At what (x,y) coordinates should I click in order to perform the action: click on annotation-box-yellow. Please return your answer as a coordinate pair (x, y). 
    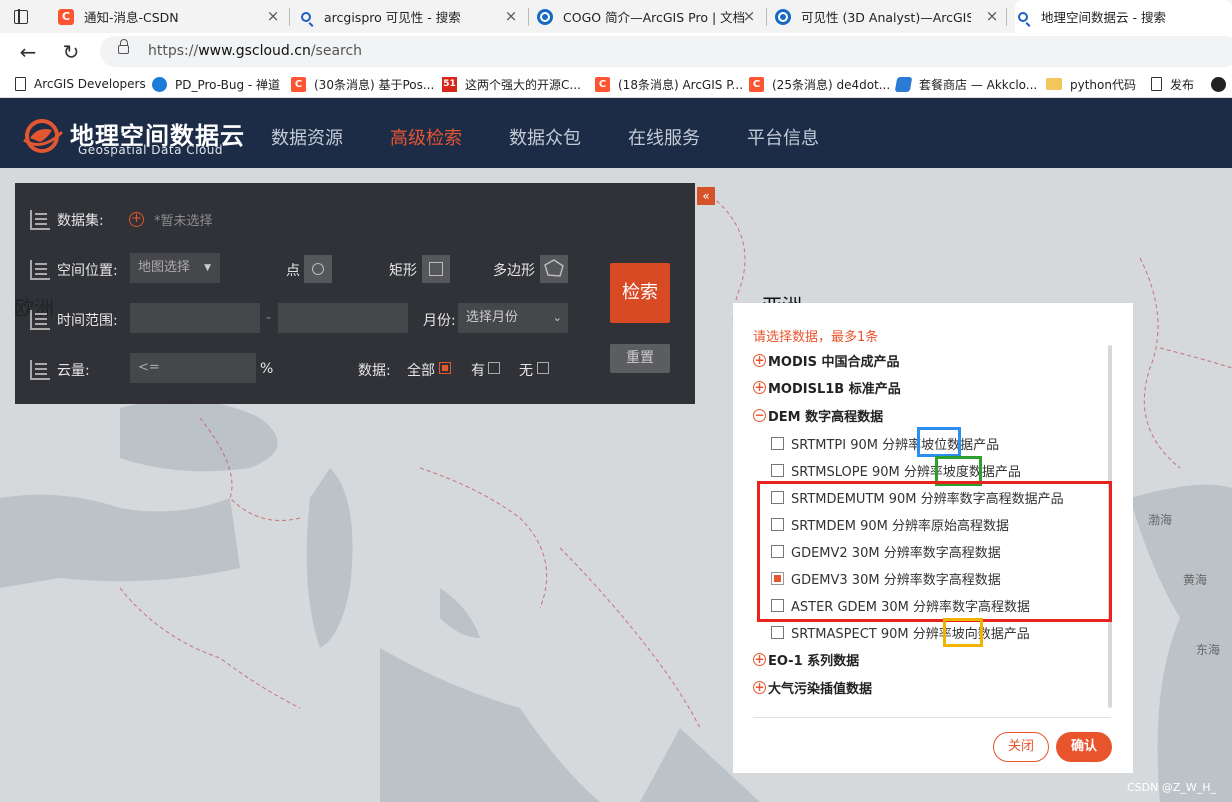
    Looking at the image, I should click on (963, 632).